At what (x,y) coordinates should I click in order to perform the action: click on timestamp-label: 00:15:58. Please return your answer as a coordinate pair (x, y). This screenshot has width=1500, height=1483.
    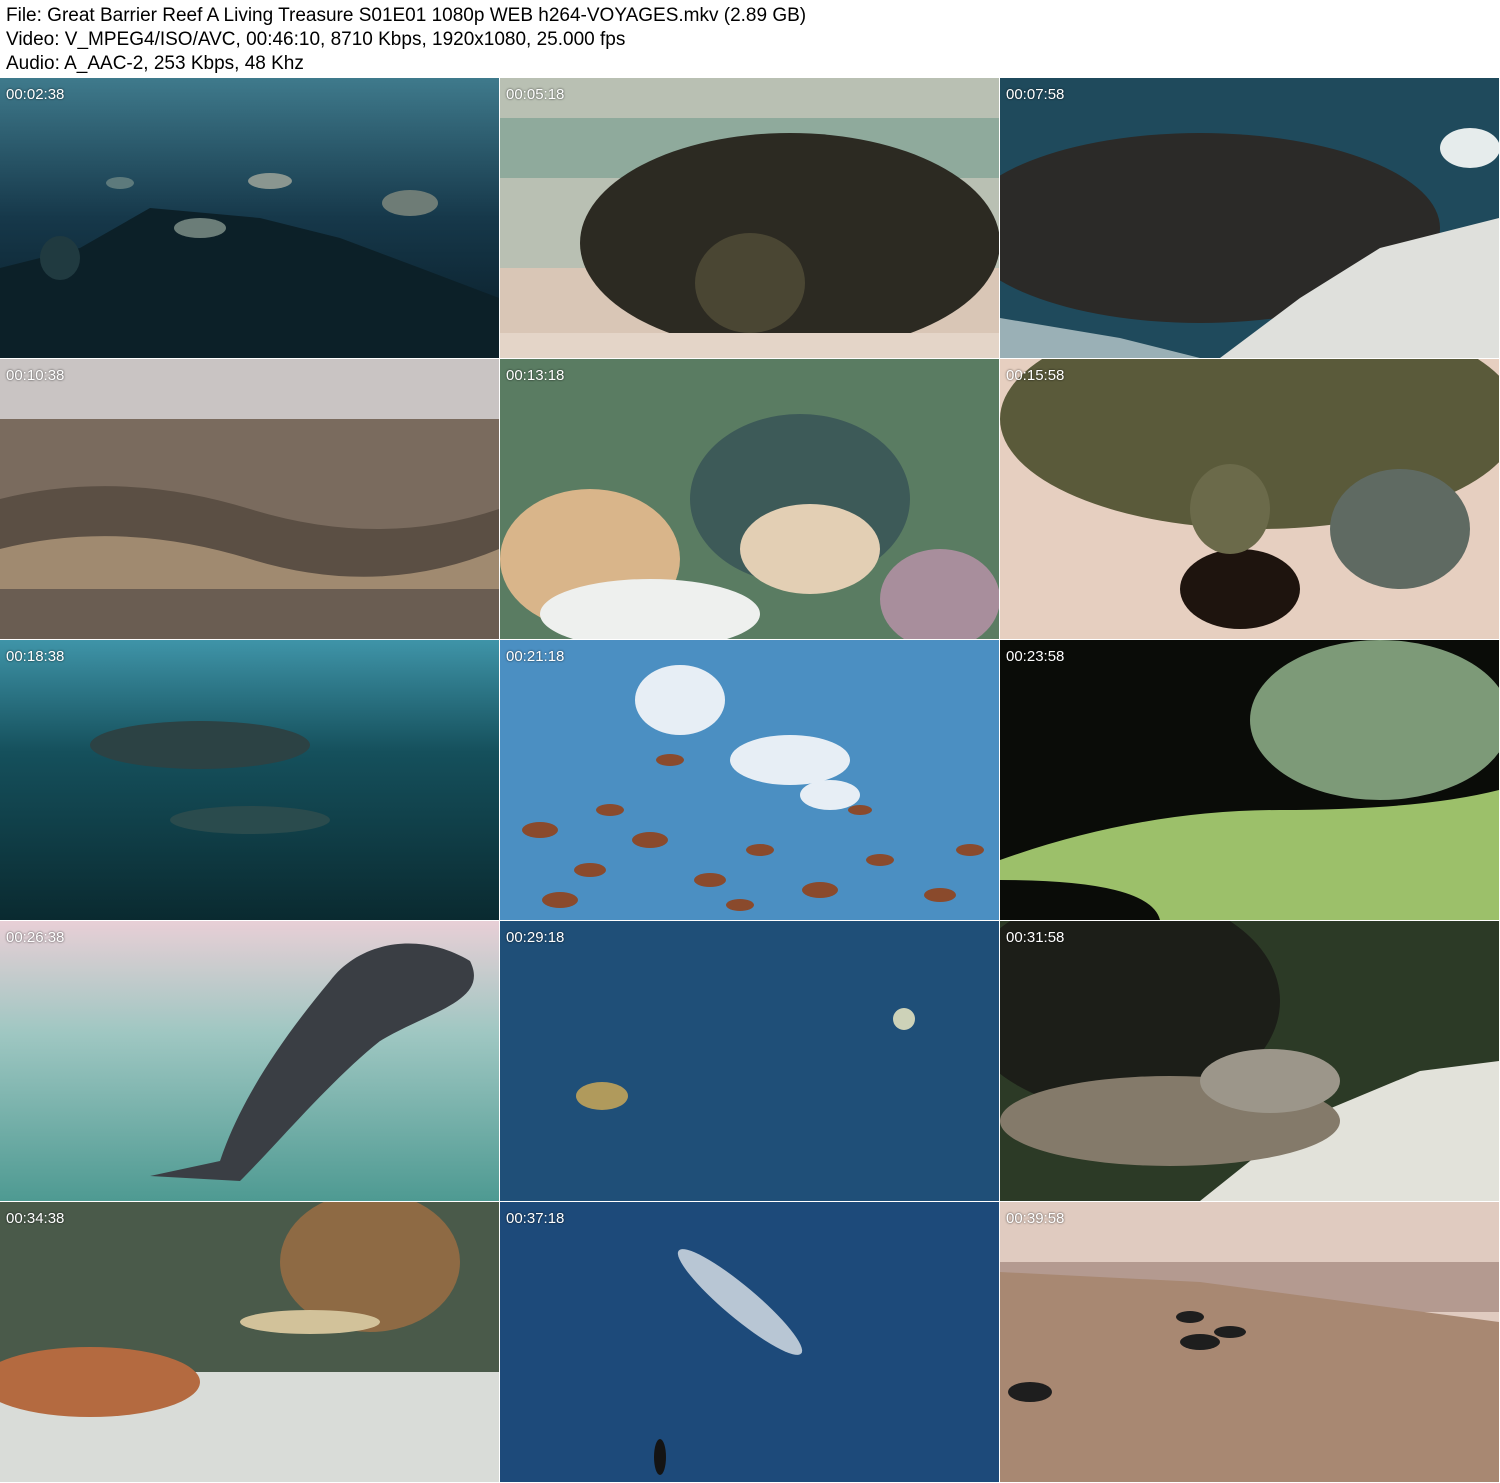
    Looking at the image, I should click on (1035, 375).